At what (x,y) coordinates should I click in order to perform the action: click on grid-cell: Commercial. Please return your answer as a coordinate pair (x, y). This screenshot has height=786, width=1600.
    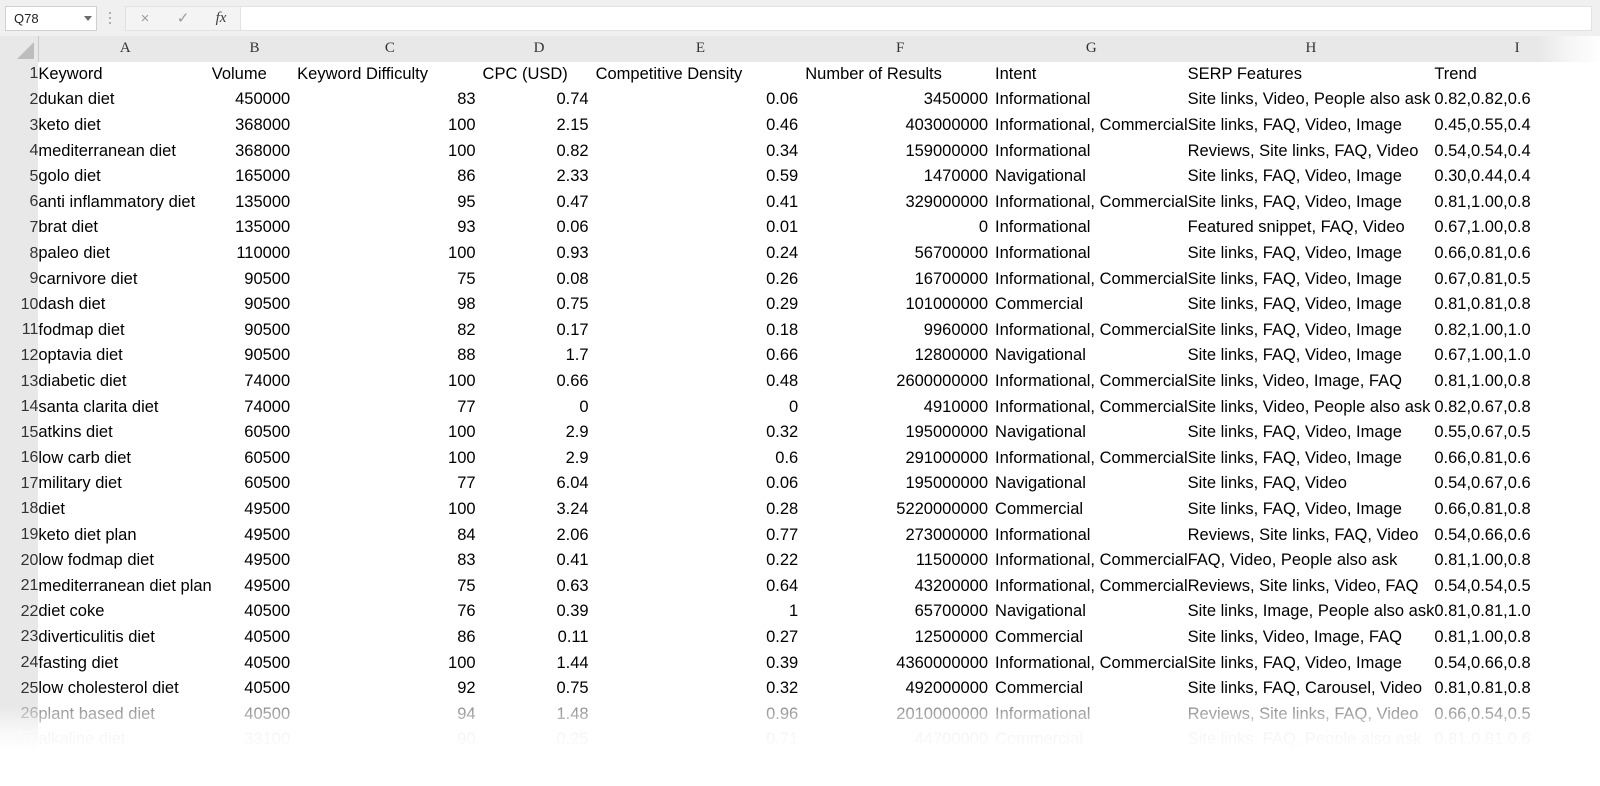
    Looking at the image, I should click on (1091, 509).